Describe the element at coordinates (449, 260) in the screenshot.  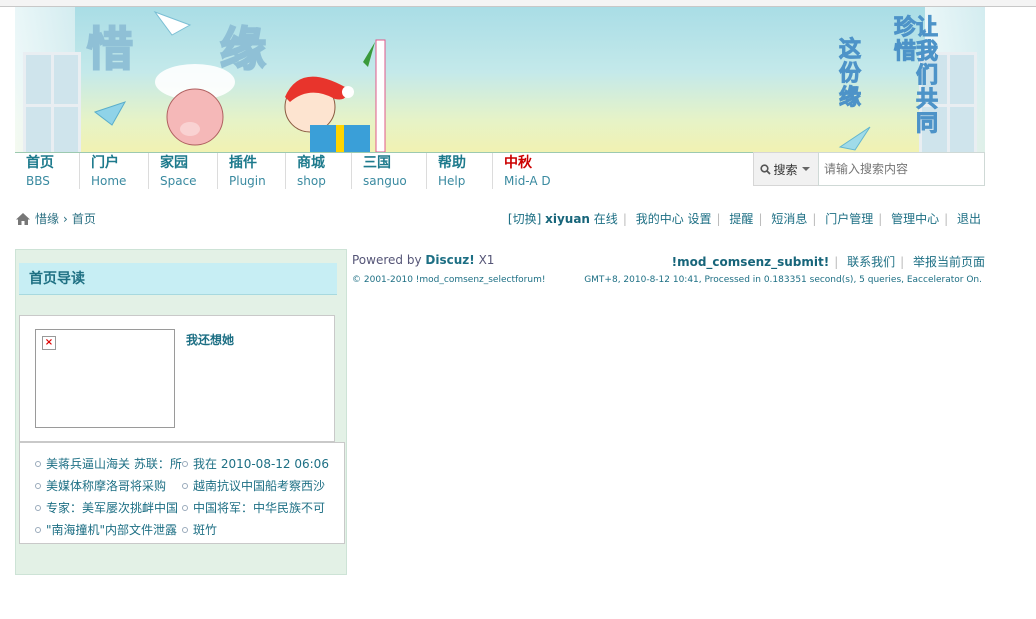
I see `discuz-link: Discuz!` at that location.